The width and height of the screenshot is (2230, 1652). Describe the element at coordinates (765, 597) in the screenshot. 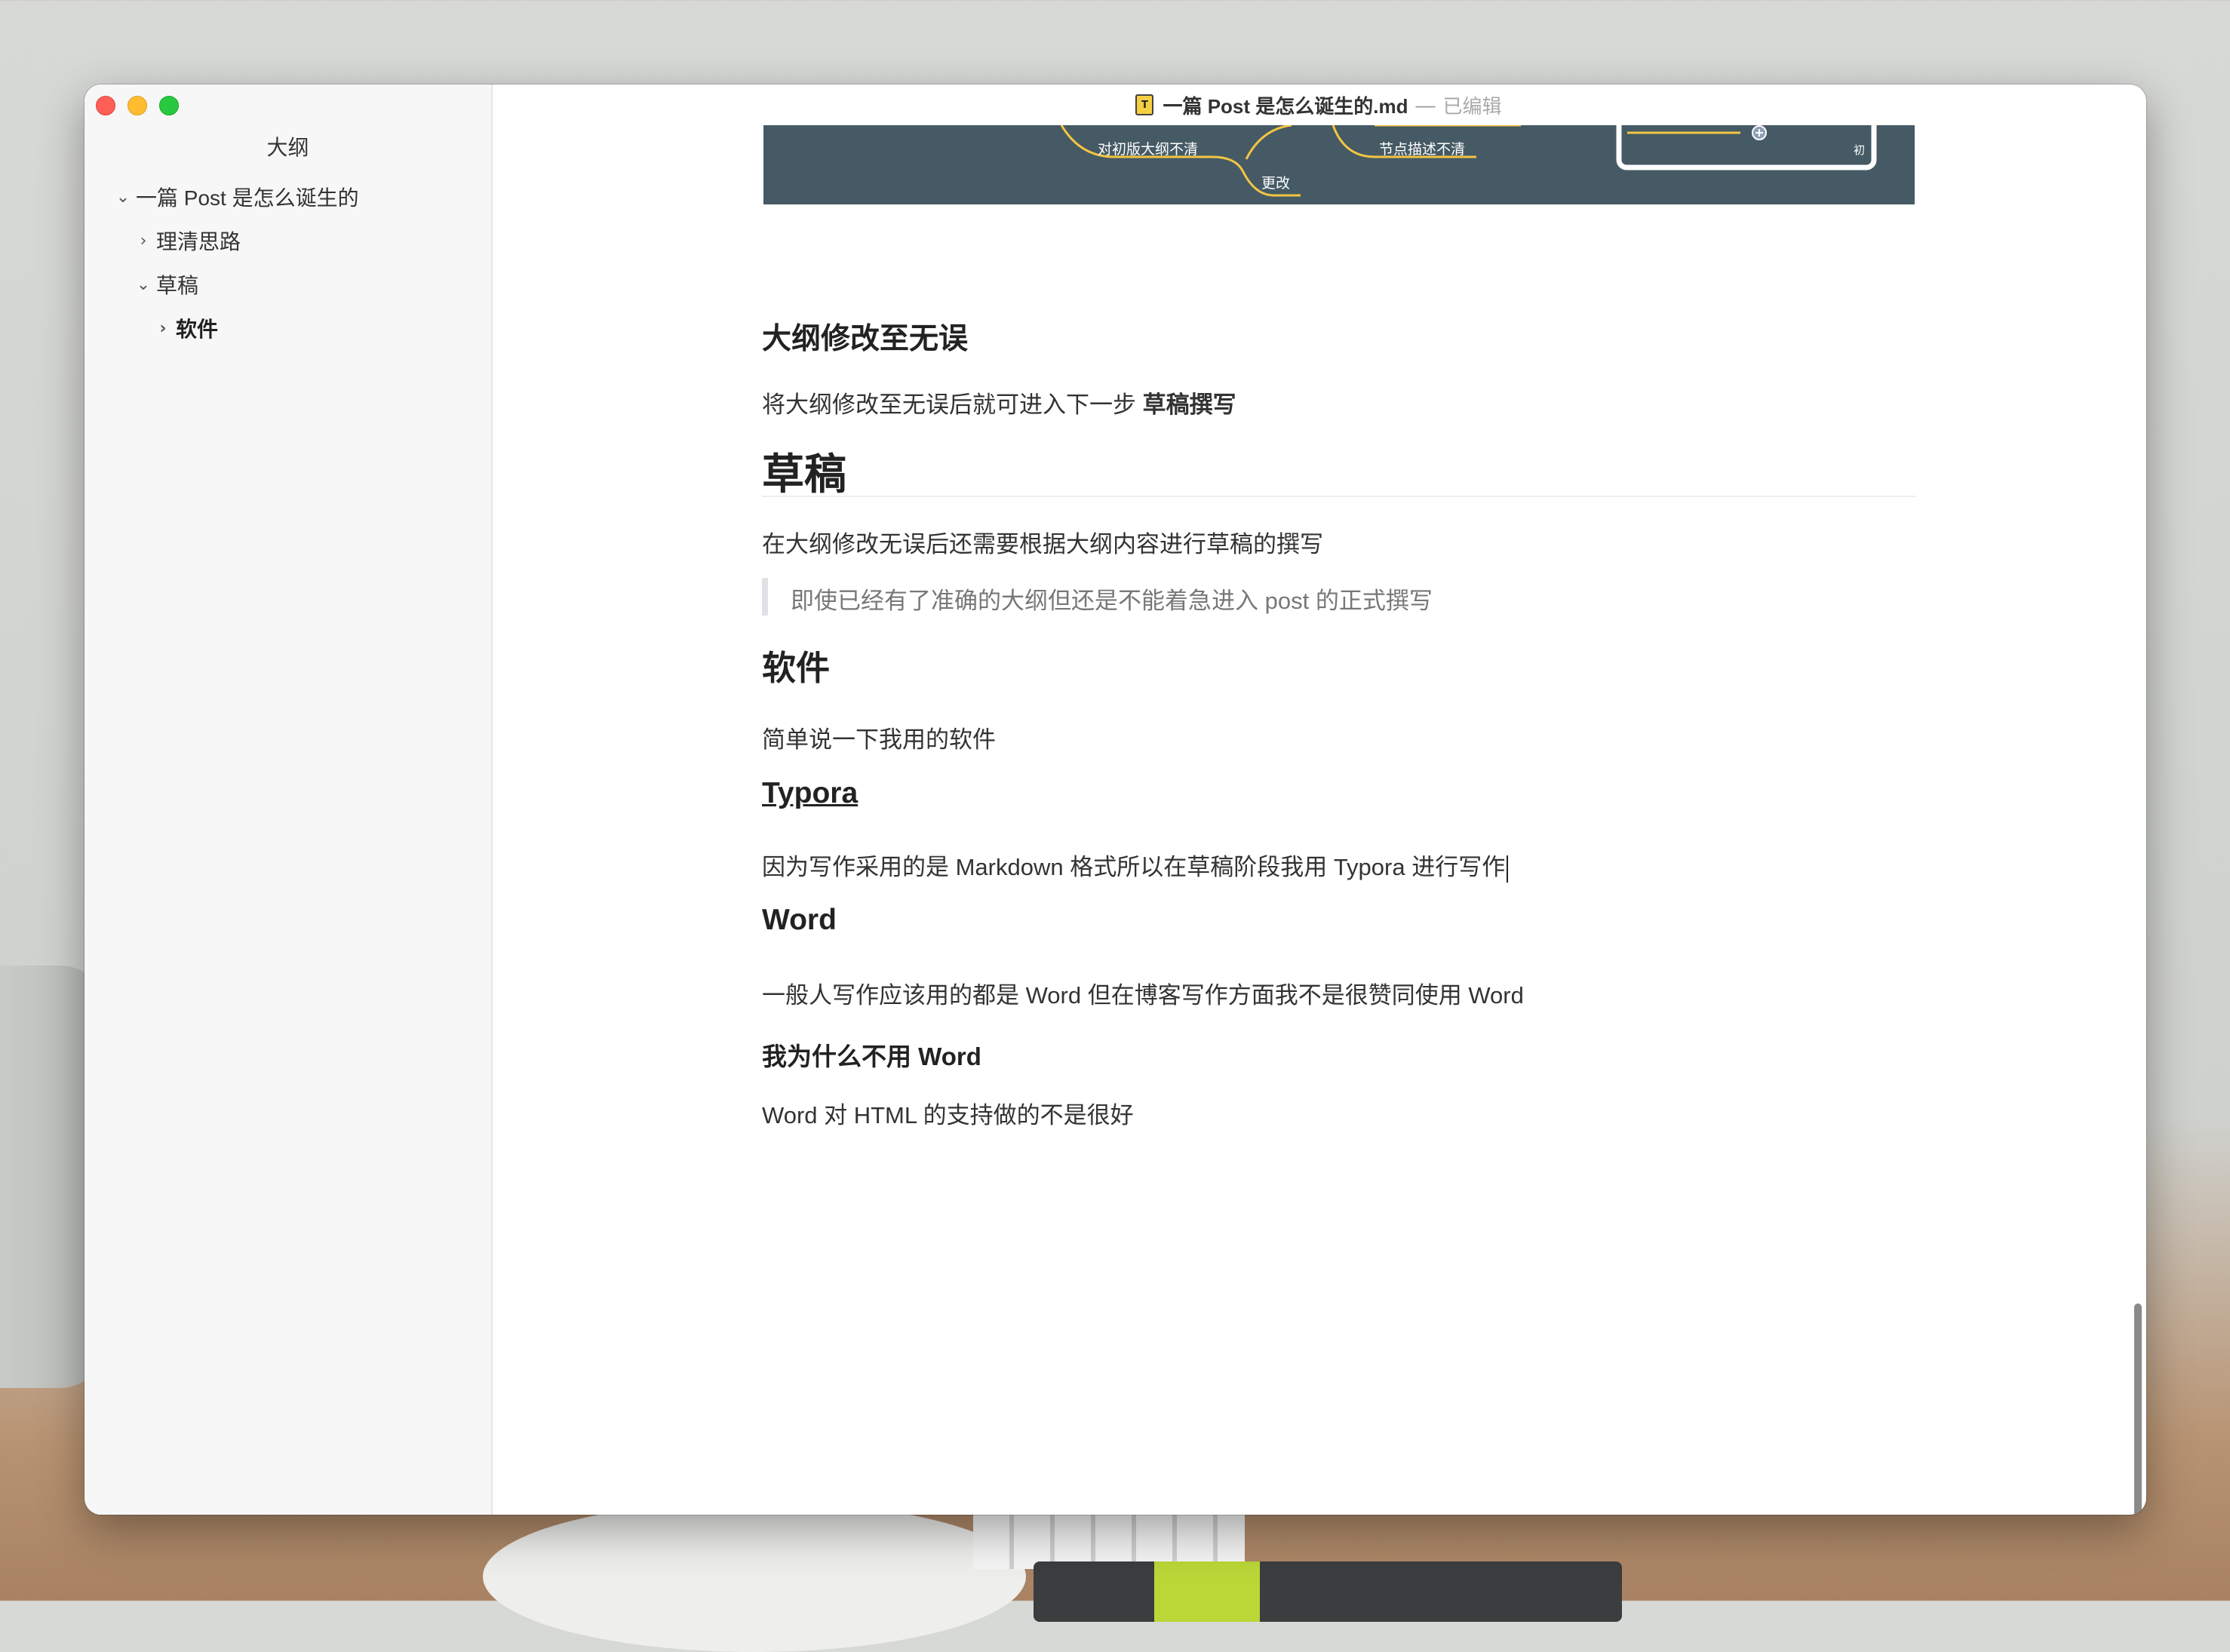

I see `blockquote-bar` at that location.